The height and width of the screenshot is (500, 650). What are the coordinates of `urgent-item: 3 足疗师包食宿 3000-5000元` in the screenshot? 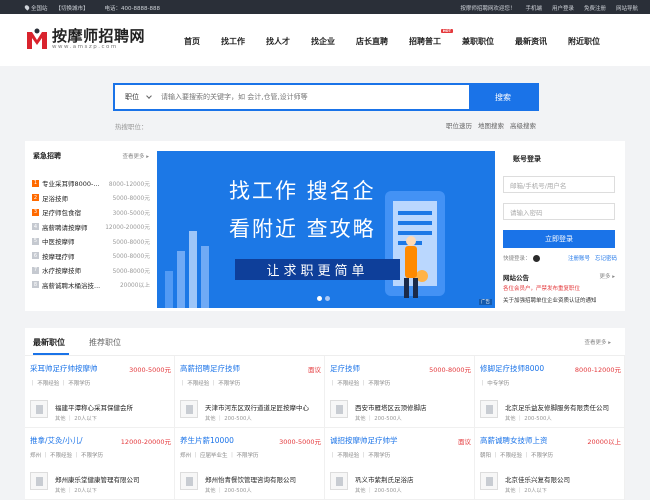 It's located at (91, 212).